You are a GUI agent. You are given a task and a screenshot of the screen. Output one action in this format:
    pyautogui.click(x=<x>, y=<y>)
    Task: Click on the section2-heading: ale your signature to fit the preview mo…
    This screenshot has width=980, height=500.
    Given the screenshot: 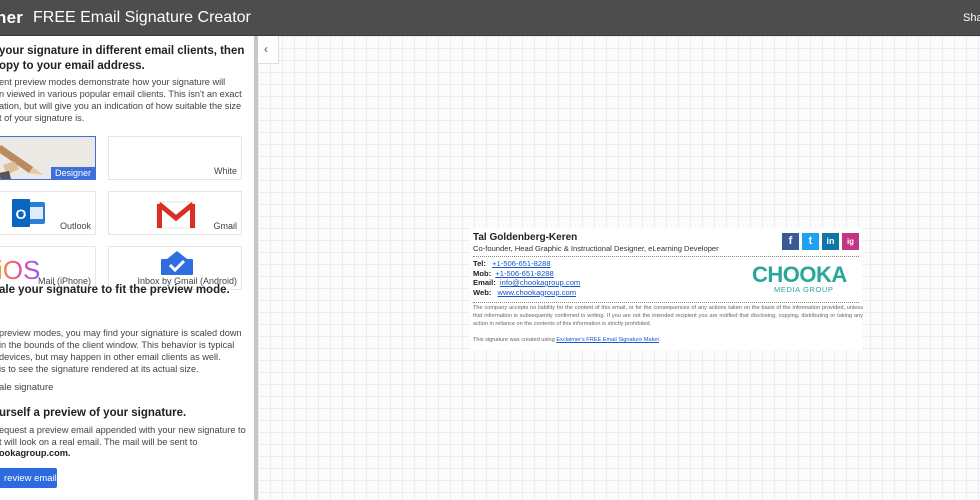 What is the action you would take?
    pyautogui.click(x=115, y=290)
    